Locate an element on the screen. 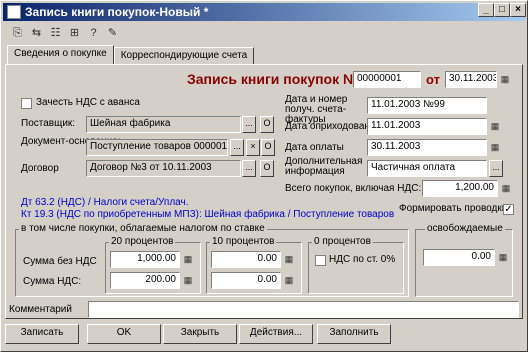  rate-0-group is located at coordinates (356, 268).